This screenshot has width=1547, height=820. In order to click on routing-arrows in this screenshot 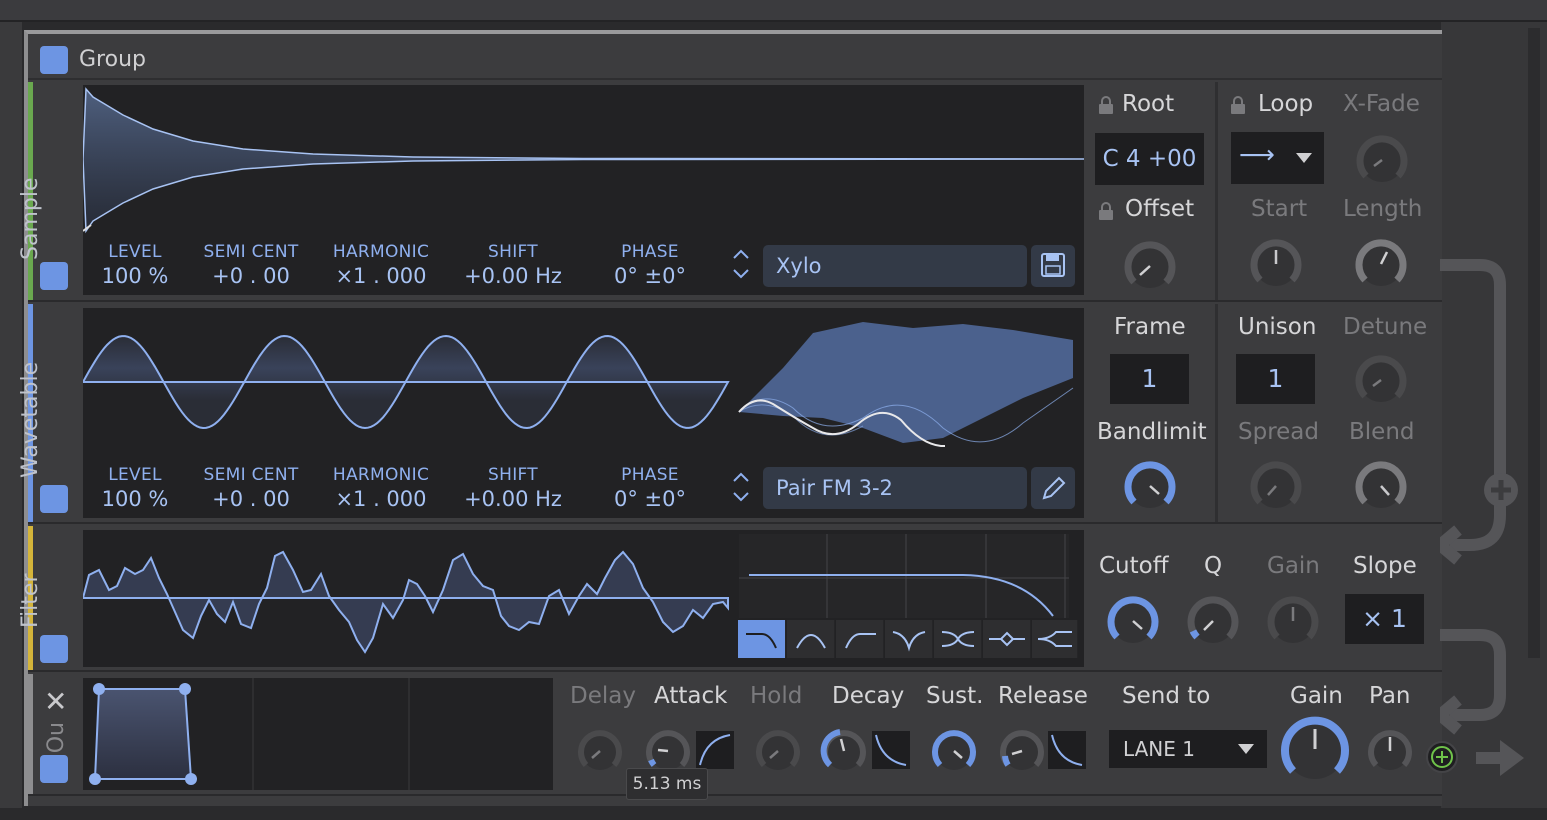, I will do `click(1482, 517)`.